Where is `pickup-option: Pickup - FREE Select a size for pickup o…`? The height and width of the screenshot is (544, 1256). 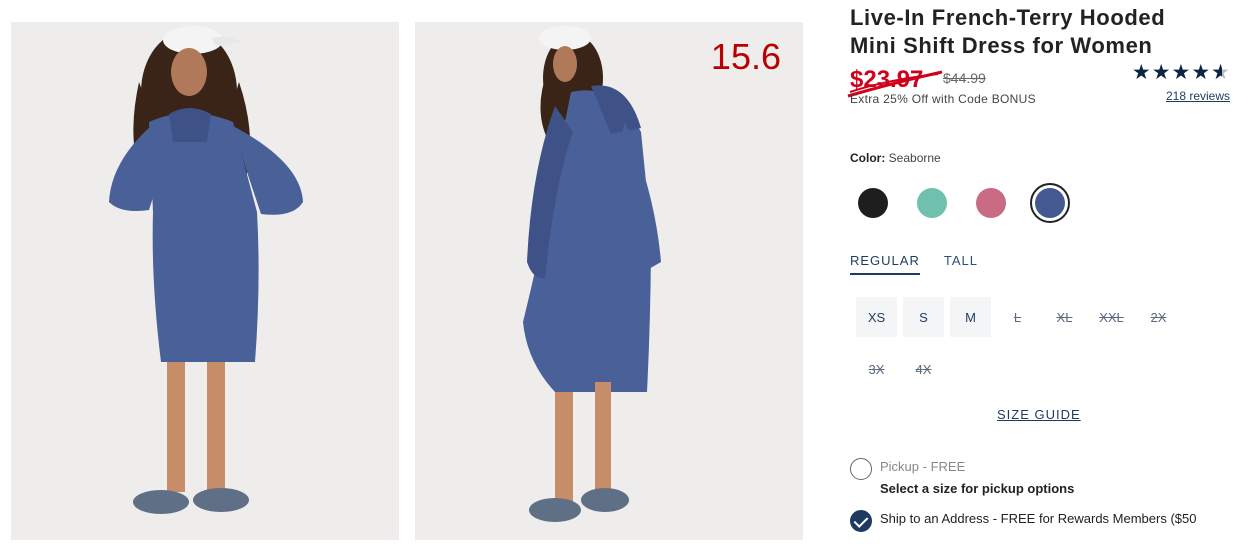
pickup-option: Pickup - FREE Select a size for pickup o… is located at coordinates (1050, 477).